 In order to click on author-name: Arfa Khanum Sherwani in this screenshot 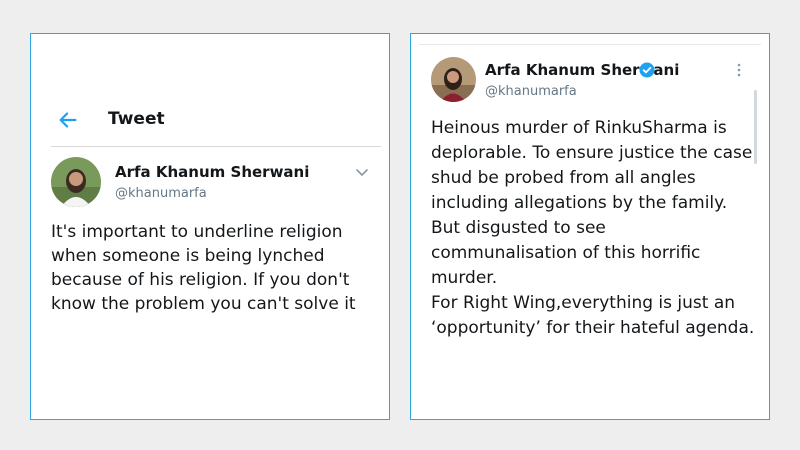, I will do `click(212, 172)`.